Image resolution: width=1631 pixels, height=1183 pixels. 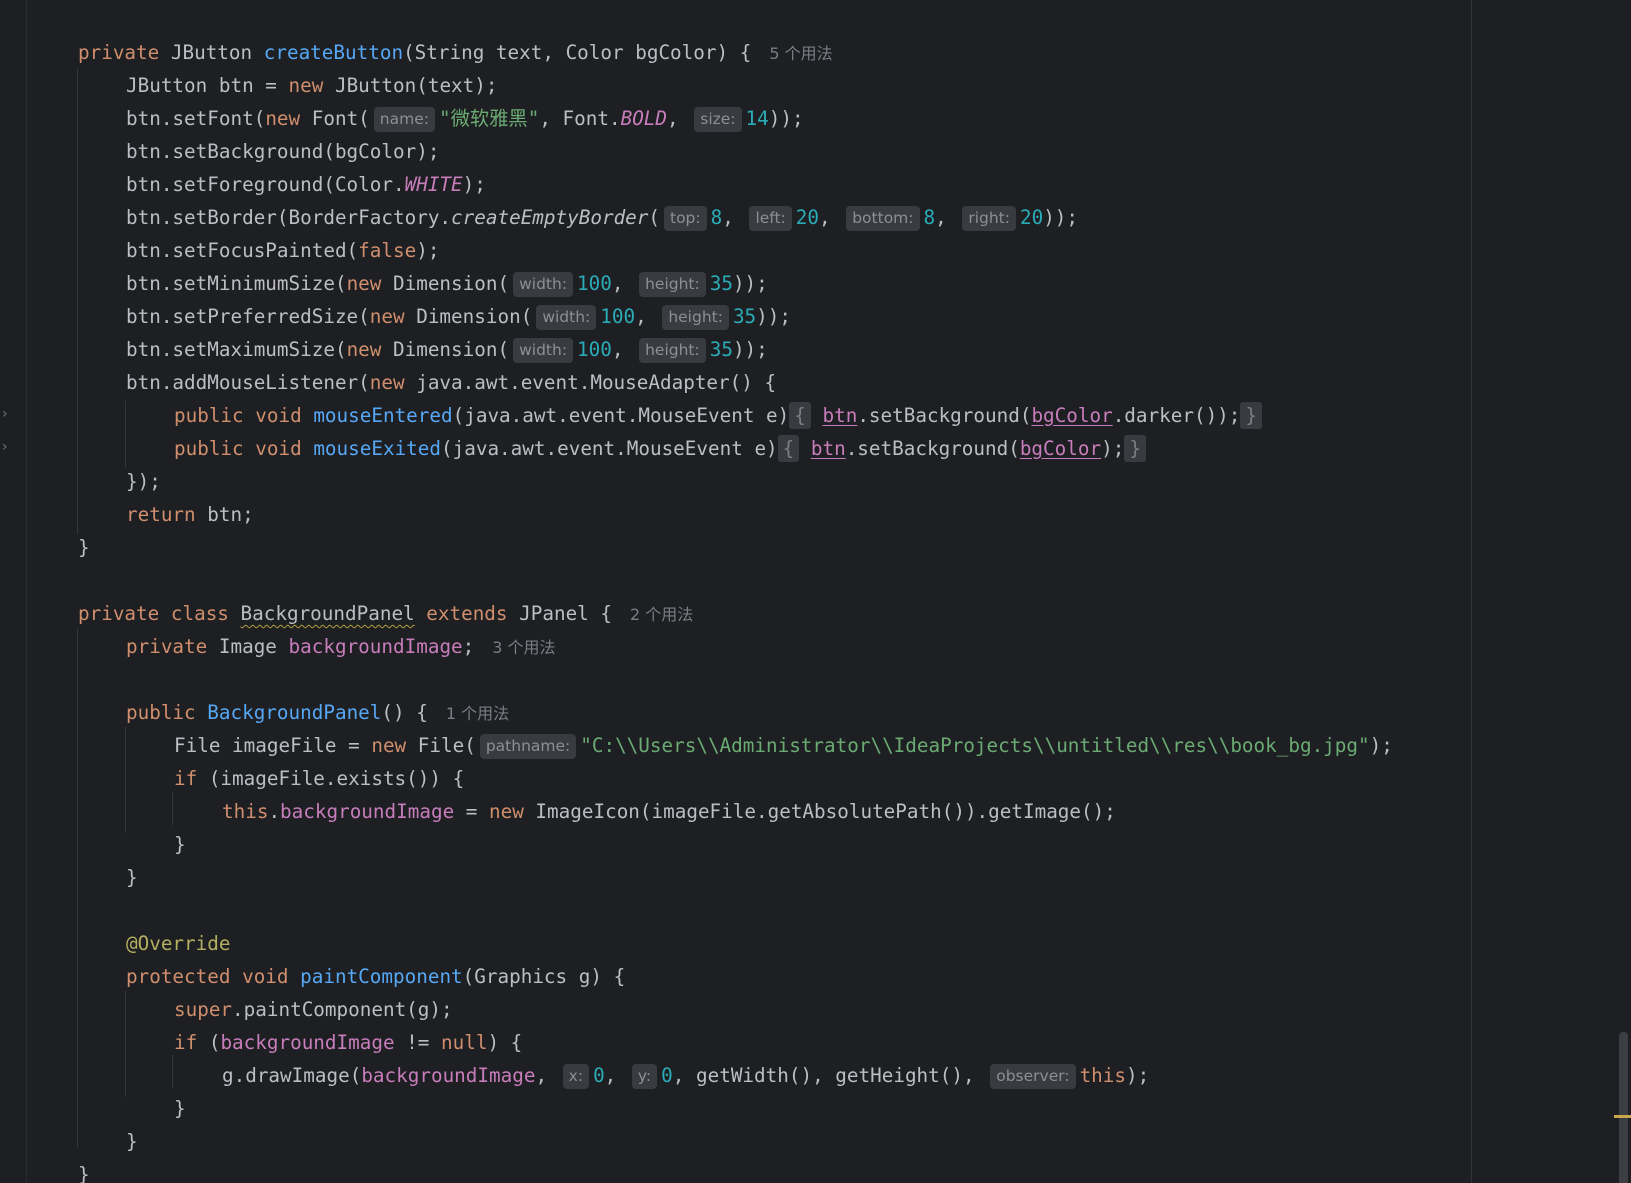 What do you see at coordinates (471, 811) in the screenshot?
I see `code-text: =` at bounding box center [471, 811].